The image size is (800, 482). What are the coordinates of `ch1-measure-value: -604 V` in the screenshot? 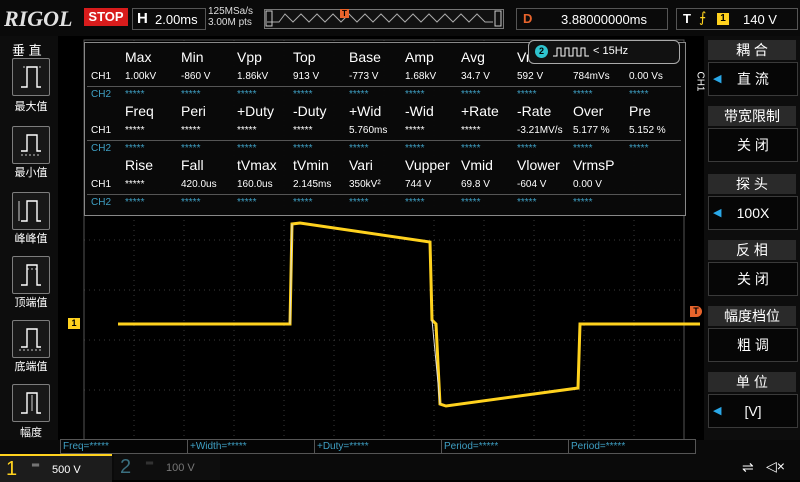 It's located at (532, 184).